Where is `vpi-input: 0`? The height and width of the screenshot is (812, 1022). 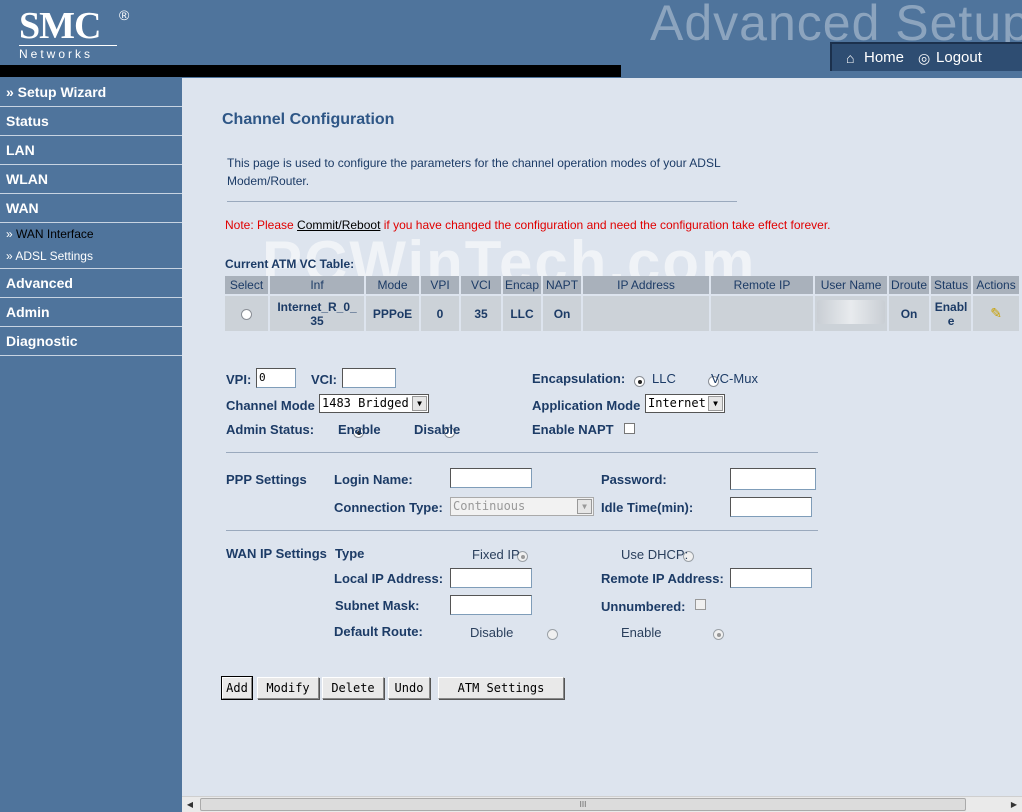 vpi-input: 0 is located at coordinates (276, 378).